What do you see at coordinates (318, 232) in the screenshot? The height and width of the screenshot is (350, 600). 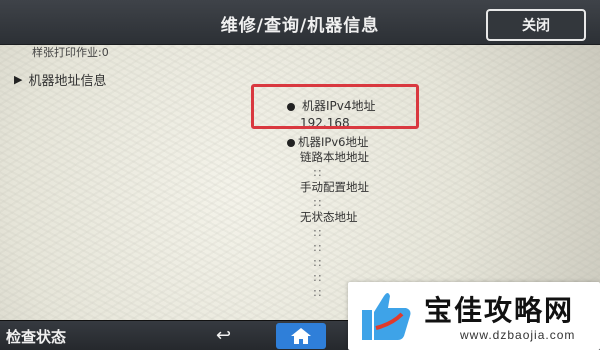 I see `stateless-value-1: ::` at bounding box center [318, 232].